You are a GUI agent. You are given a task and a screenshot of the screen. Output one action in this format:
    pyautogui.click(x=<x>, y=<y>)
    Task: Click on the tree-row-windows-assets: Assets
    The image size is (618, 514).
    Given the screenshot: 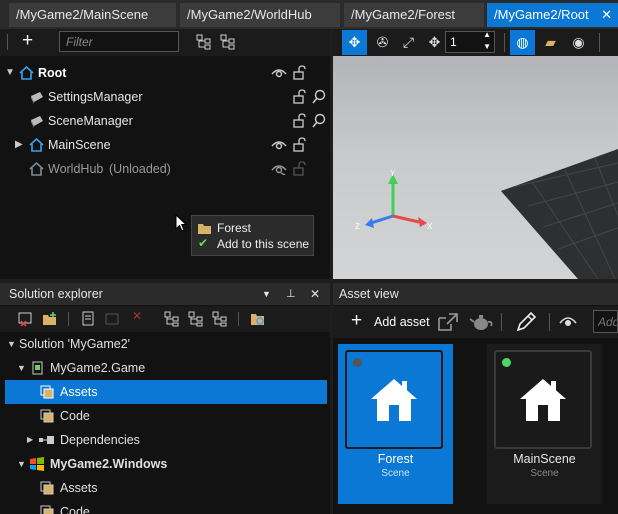 What is the action you would take?
    pyautogui.click(x=166, y=488)
    